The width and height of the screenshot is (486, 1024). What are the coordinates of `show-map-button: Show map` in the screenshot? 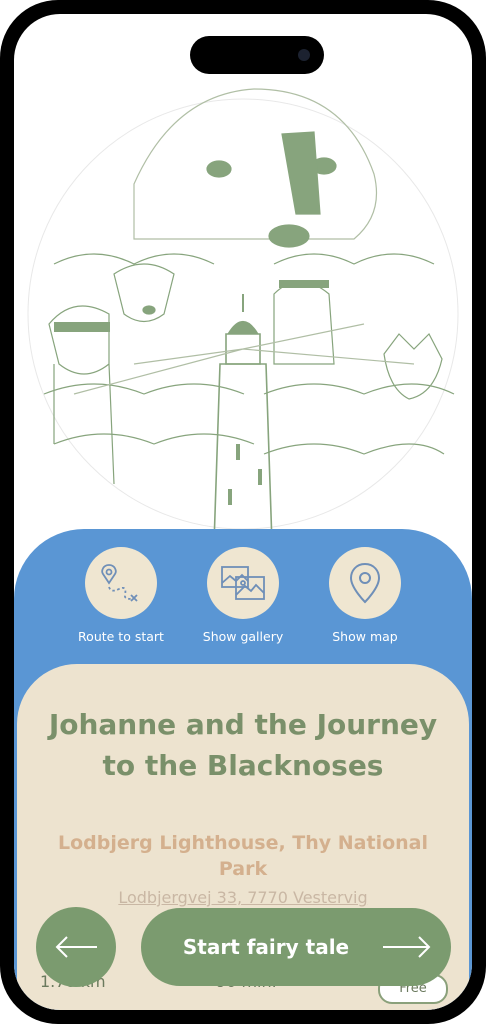 It's located at (365, 595).